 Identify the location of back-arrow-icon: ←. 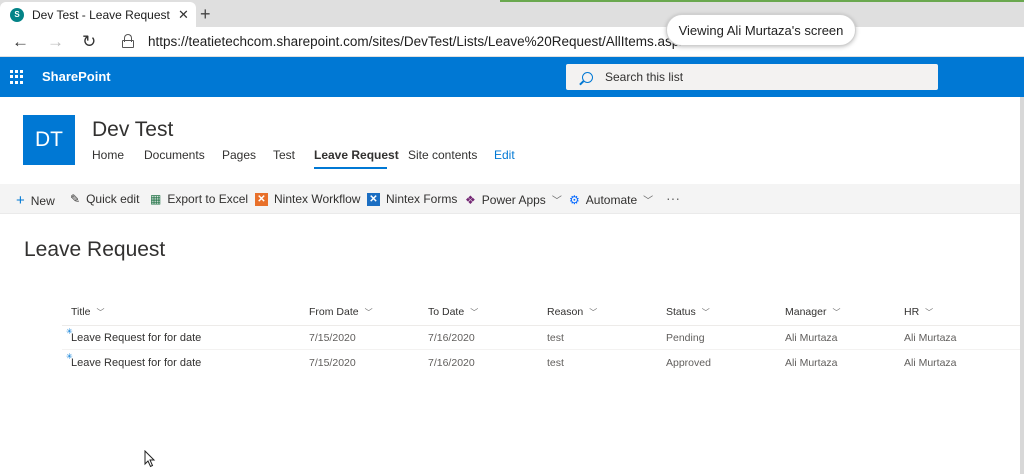
(20, 42).